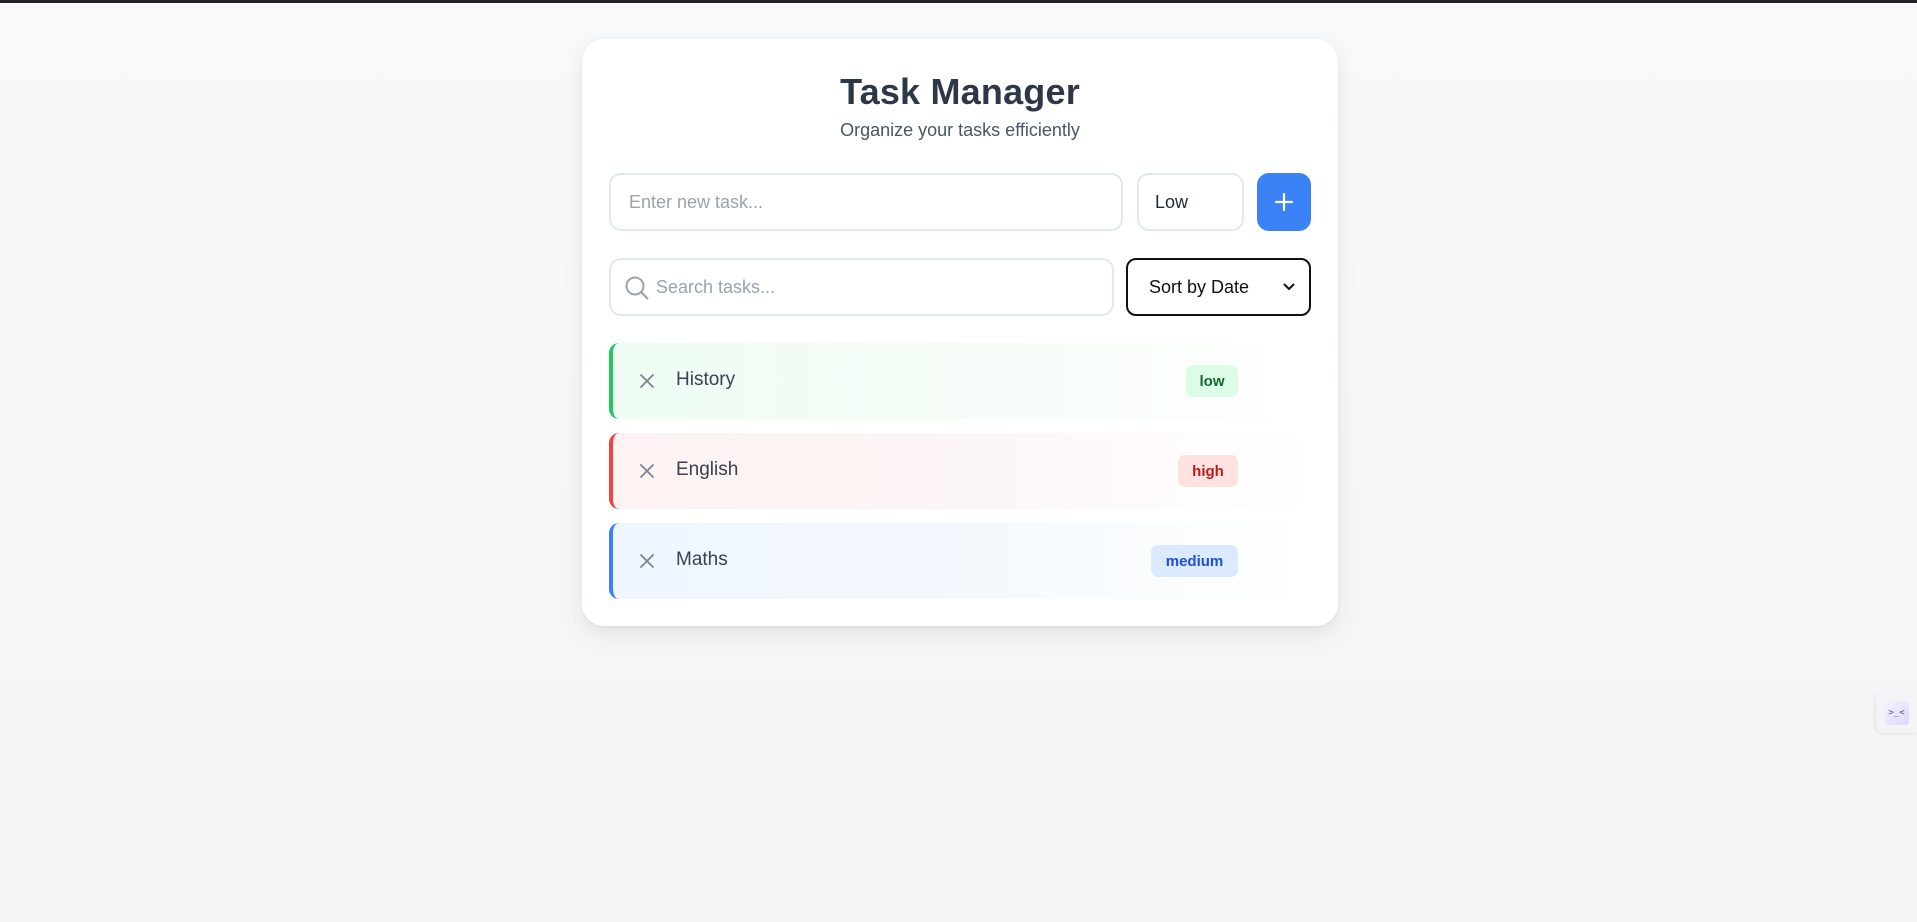 This screenshot has height=922, width=1917. What do you see at coordinates (1212, 381) in the screenshot?
I see `priority-badge: low` at bounding box center [1212, 381].